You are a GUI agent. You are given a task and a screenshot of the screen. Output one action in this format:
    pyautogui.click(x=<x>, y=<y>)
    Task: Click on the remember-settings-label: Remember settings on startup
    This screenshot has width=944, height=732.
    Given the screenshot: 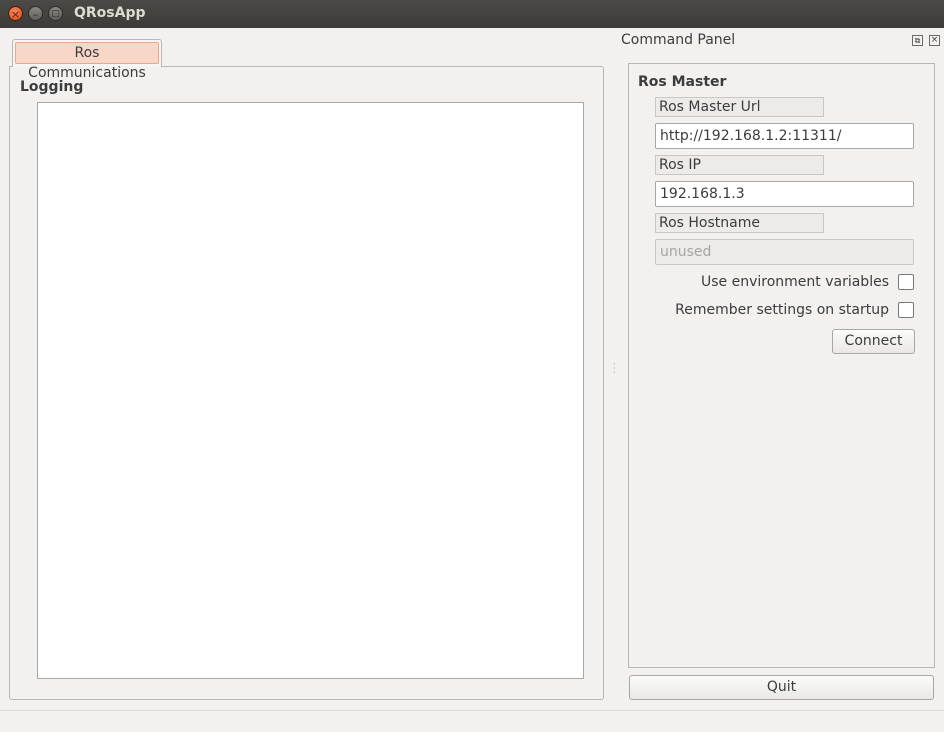 What is the action you would take?
    pyautogui.click(x=782, y=310)
    